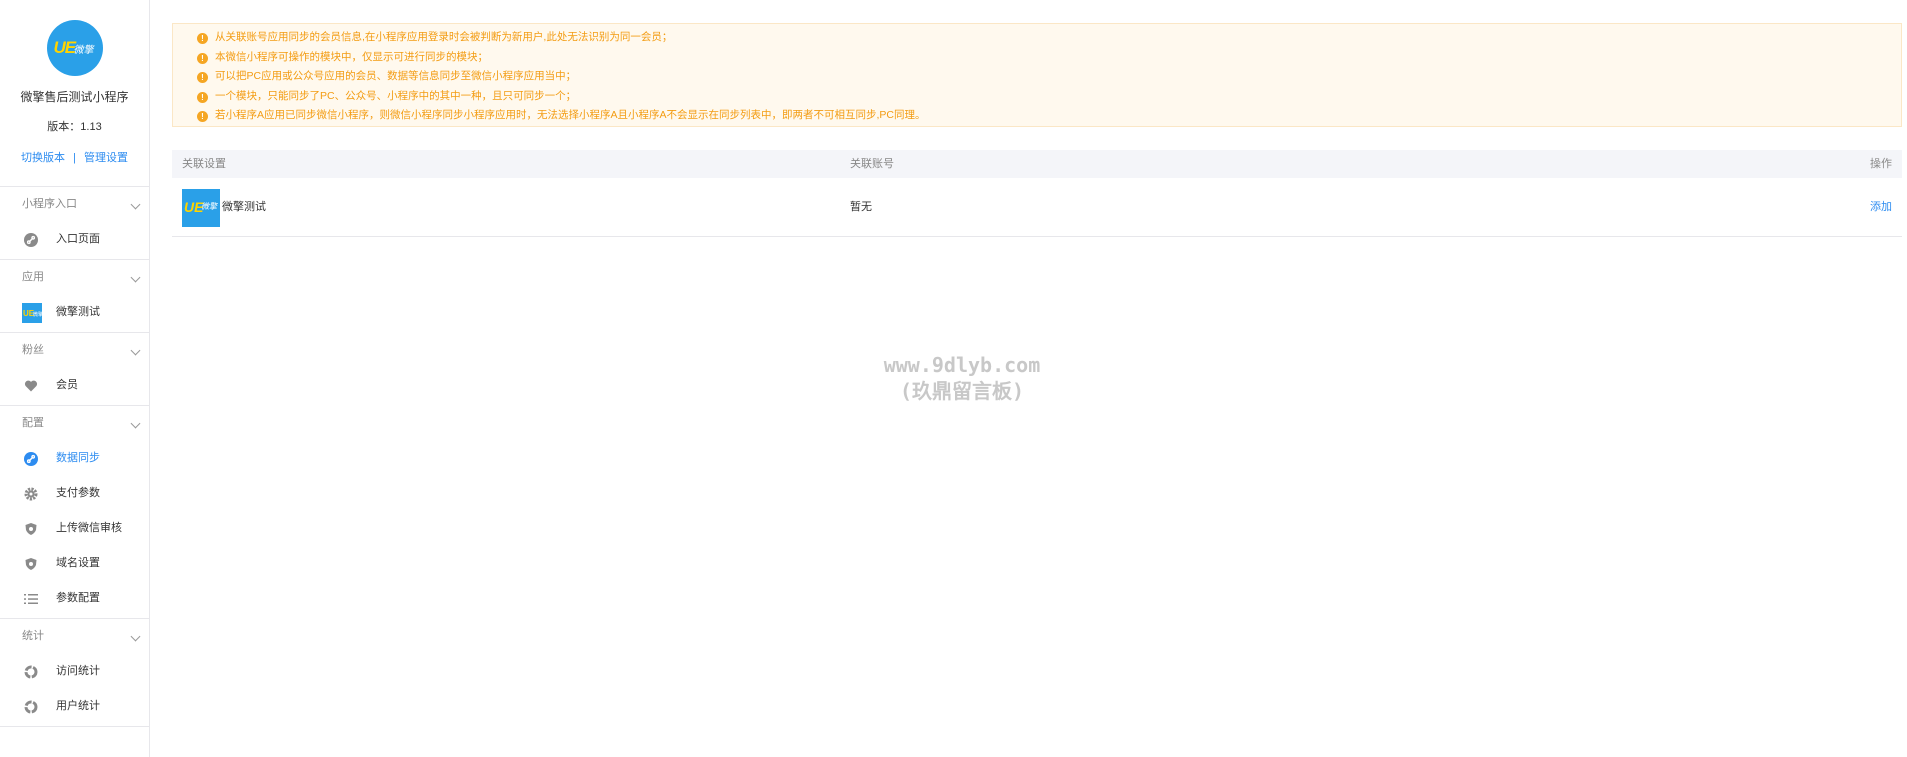 The image size is (1907, 757). I want to click on group-title: 统计, so click(33, 636).